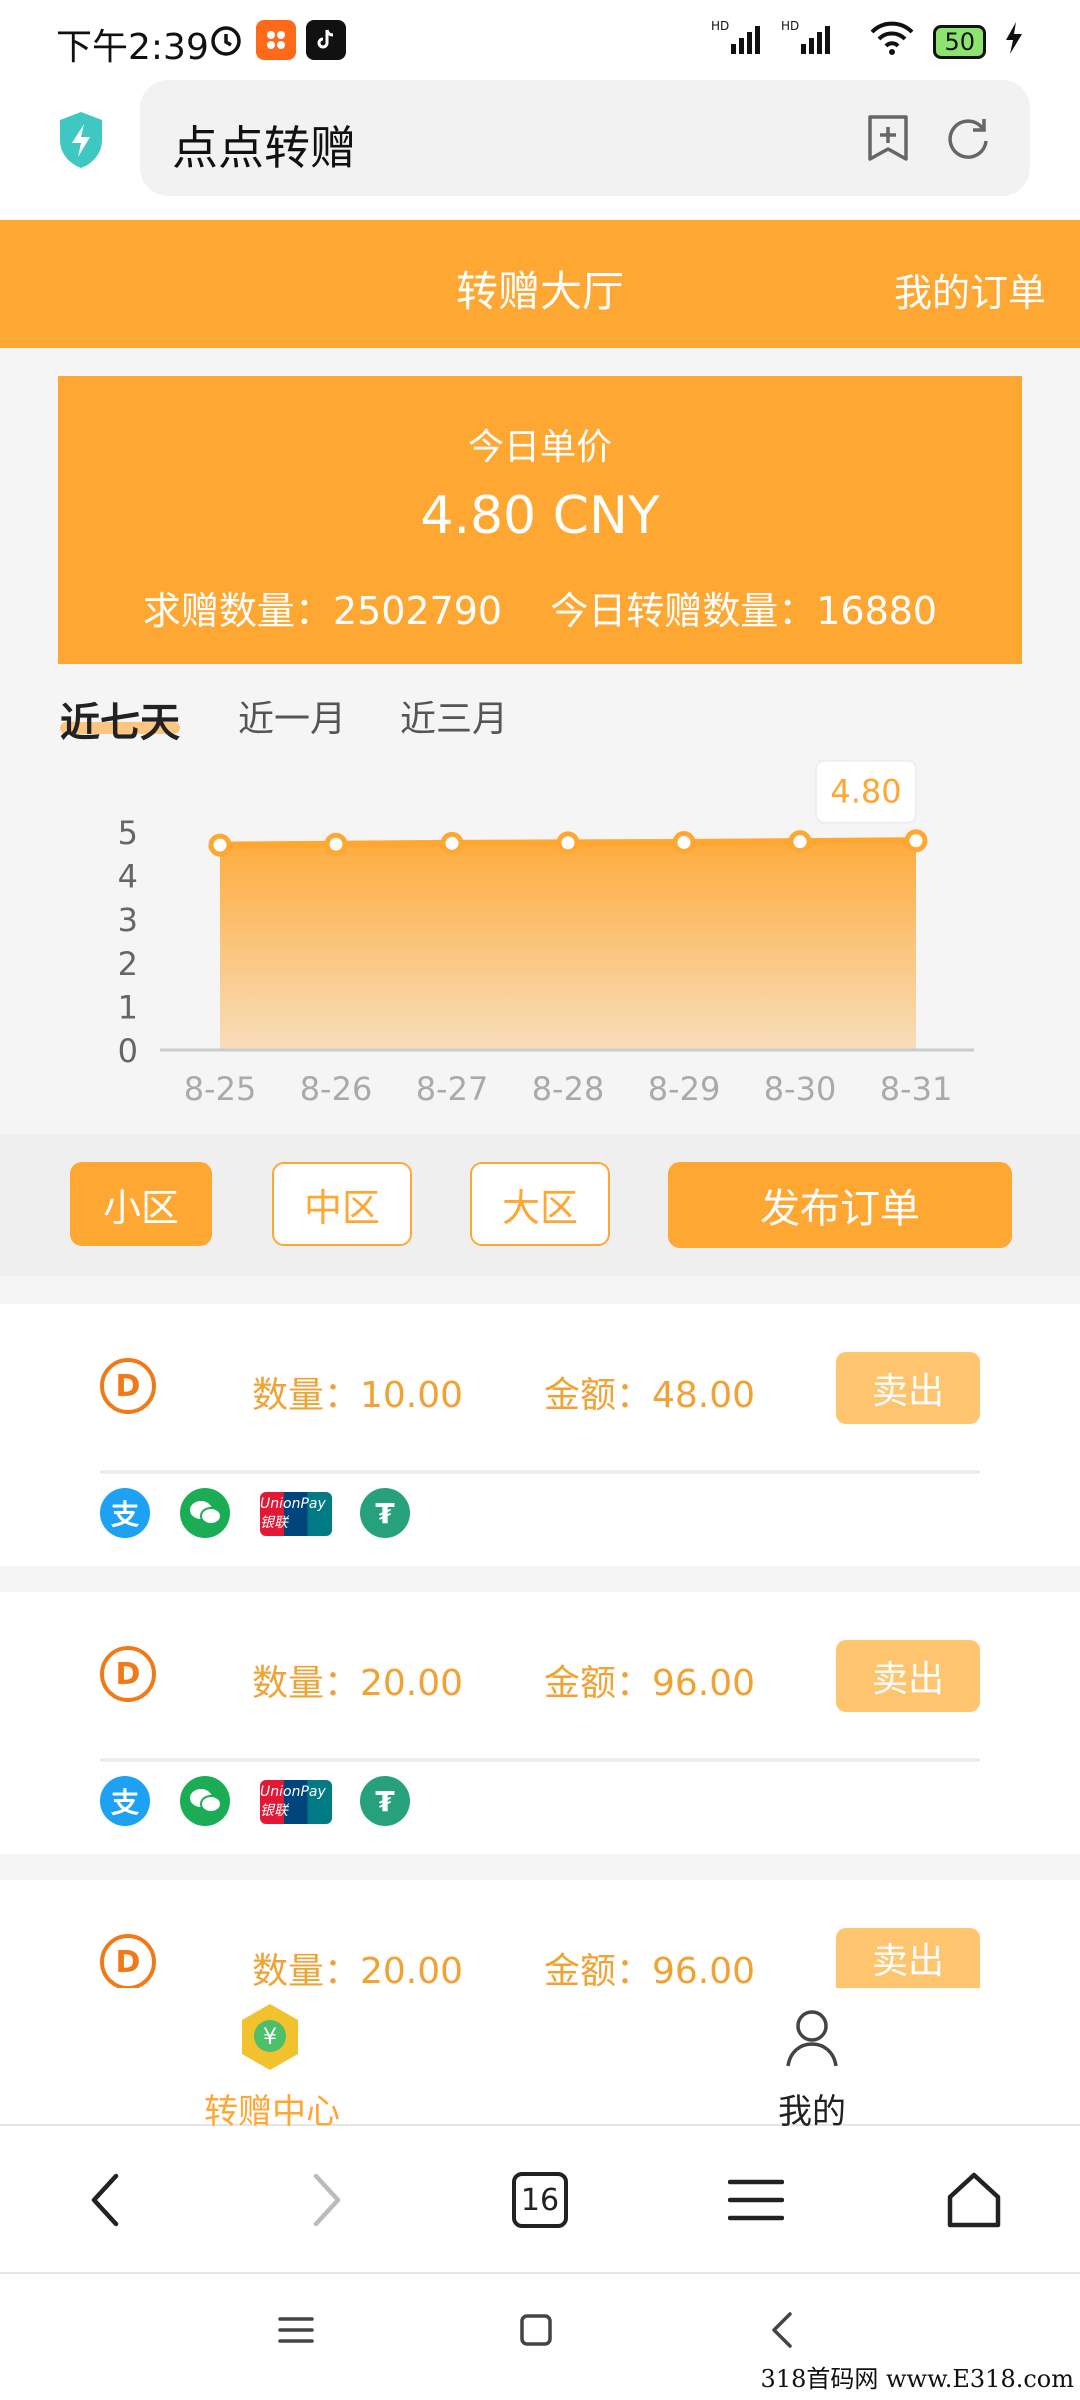  What do you see at coordinates (220, 1089) in the screenshot?
I see `x-tick-label: 8-25` at bounding box center [220, 1089].